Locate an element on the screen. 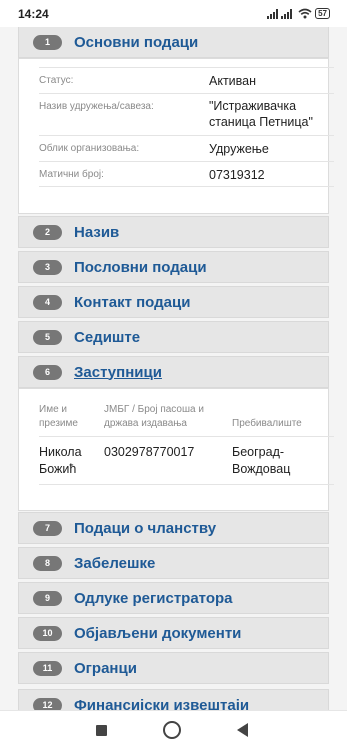  section-title: Заступници is located at coordinates (118, 372).